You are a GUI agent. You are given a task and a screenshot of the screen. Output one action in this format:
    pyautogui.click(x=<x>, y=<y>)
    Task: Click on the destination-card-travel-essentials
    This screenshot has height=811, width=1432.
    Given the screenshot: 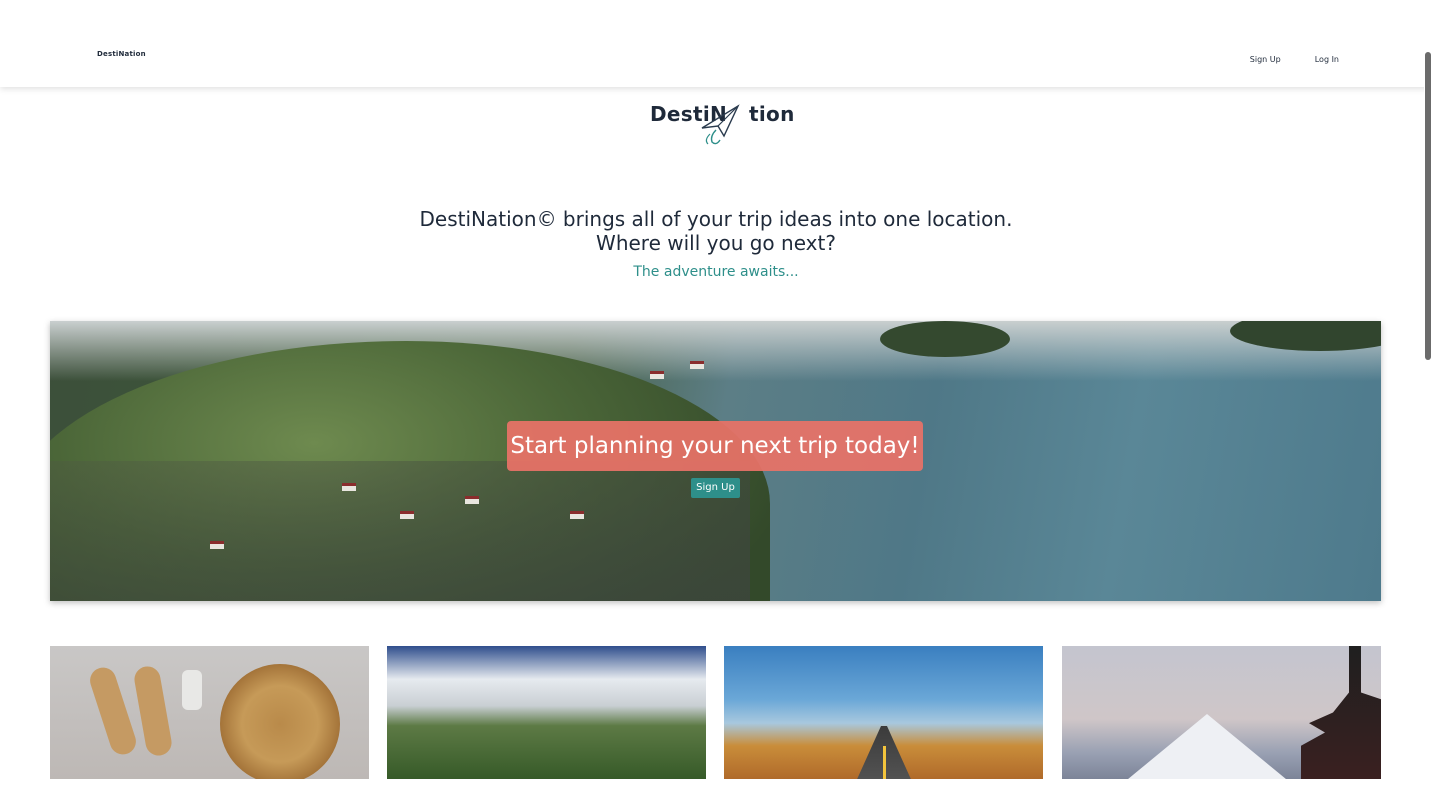 What is the action you would take?
    pyautogui.click(x=209, y=712)
    